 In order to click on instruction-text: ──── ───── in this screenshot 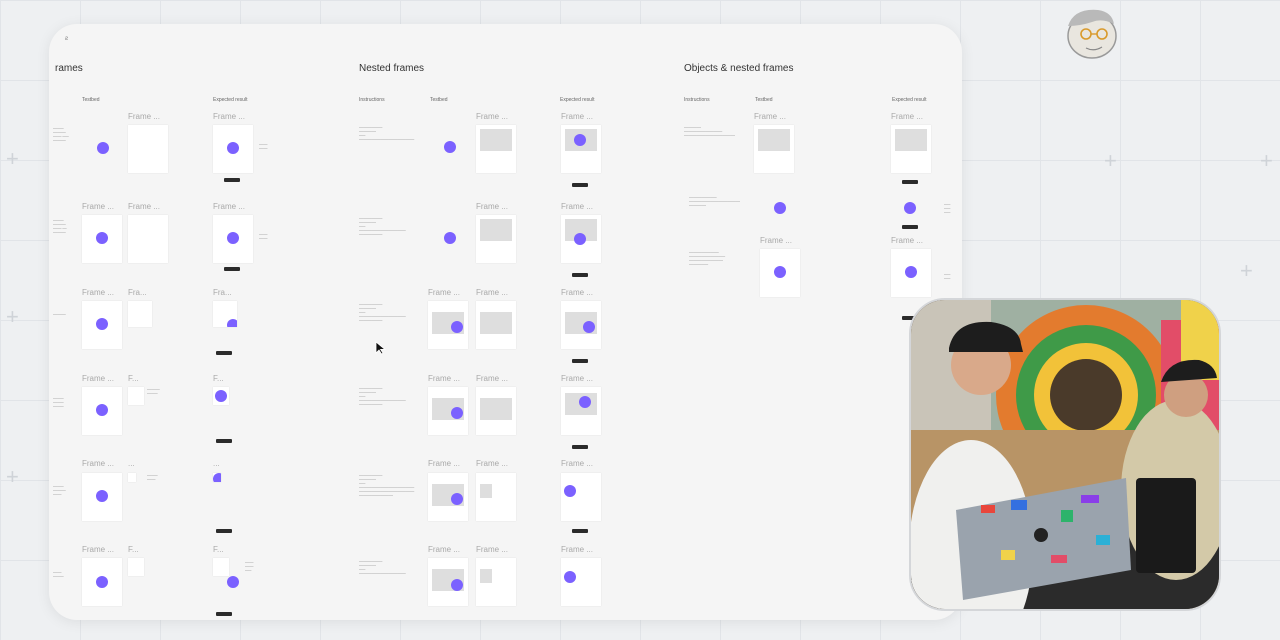, I will do `click(58, 574)`.